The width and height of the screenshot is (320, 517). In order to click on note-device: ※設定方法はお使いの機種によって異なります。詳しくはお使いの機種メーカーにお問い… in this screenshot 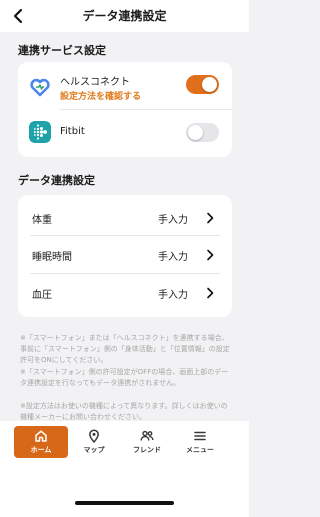, I will do `click(124, 411)`.